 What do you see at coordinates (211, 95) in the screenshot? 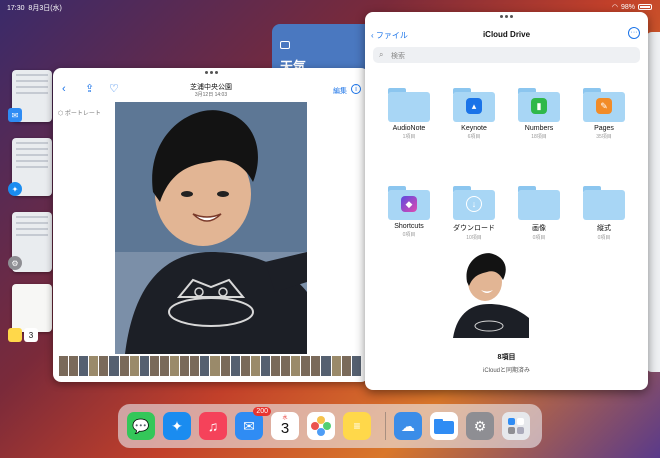
I see `photo-date: 3月12日 14:03` at bounding box center [211, 95].